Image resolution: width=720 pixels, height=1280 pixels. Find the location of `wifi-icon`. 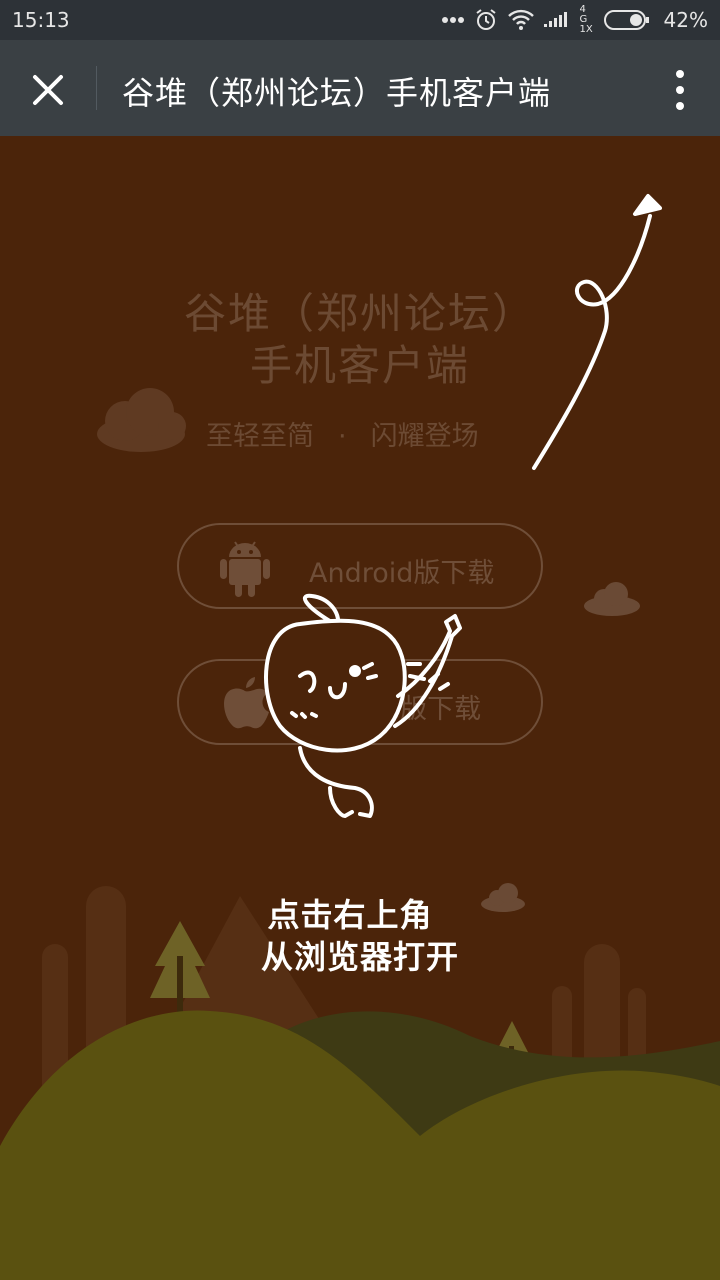

wifi-icon is located at coordinates (520, 19).